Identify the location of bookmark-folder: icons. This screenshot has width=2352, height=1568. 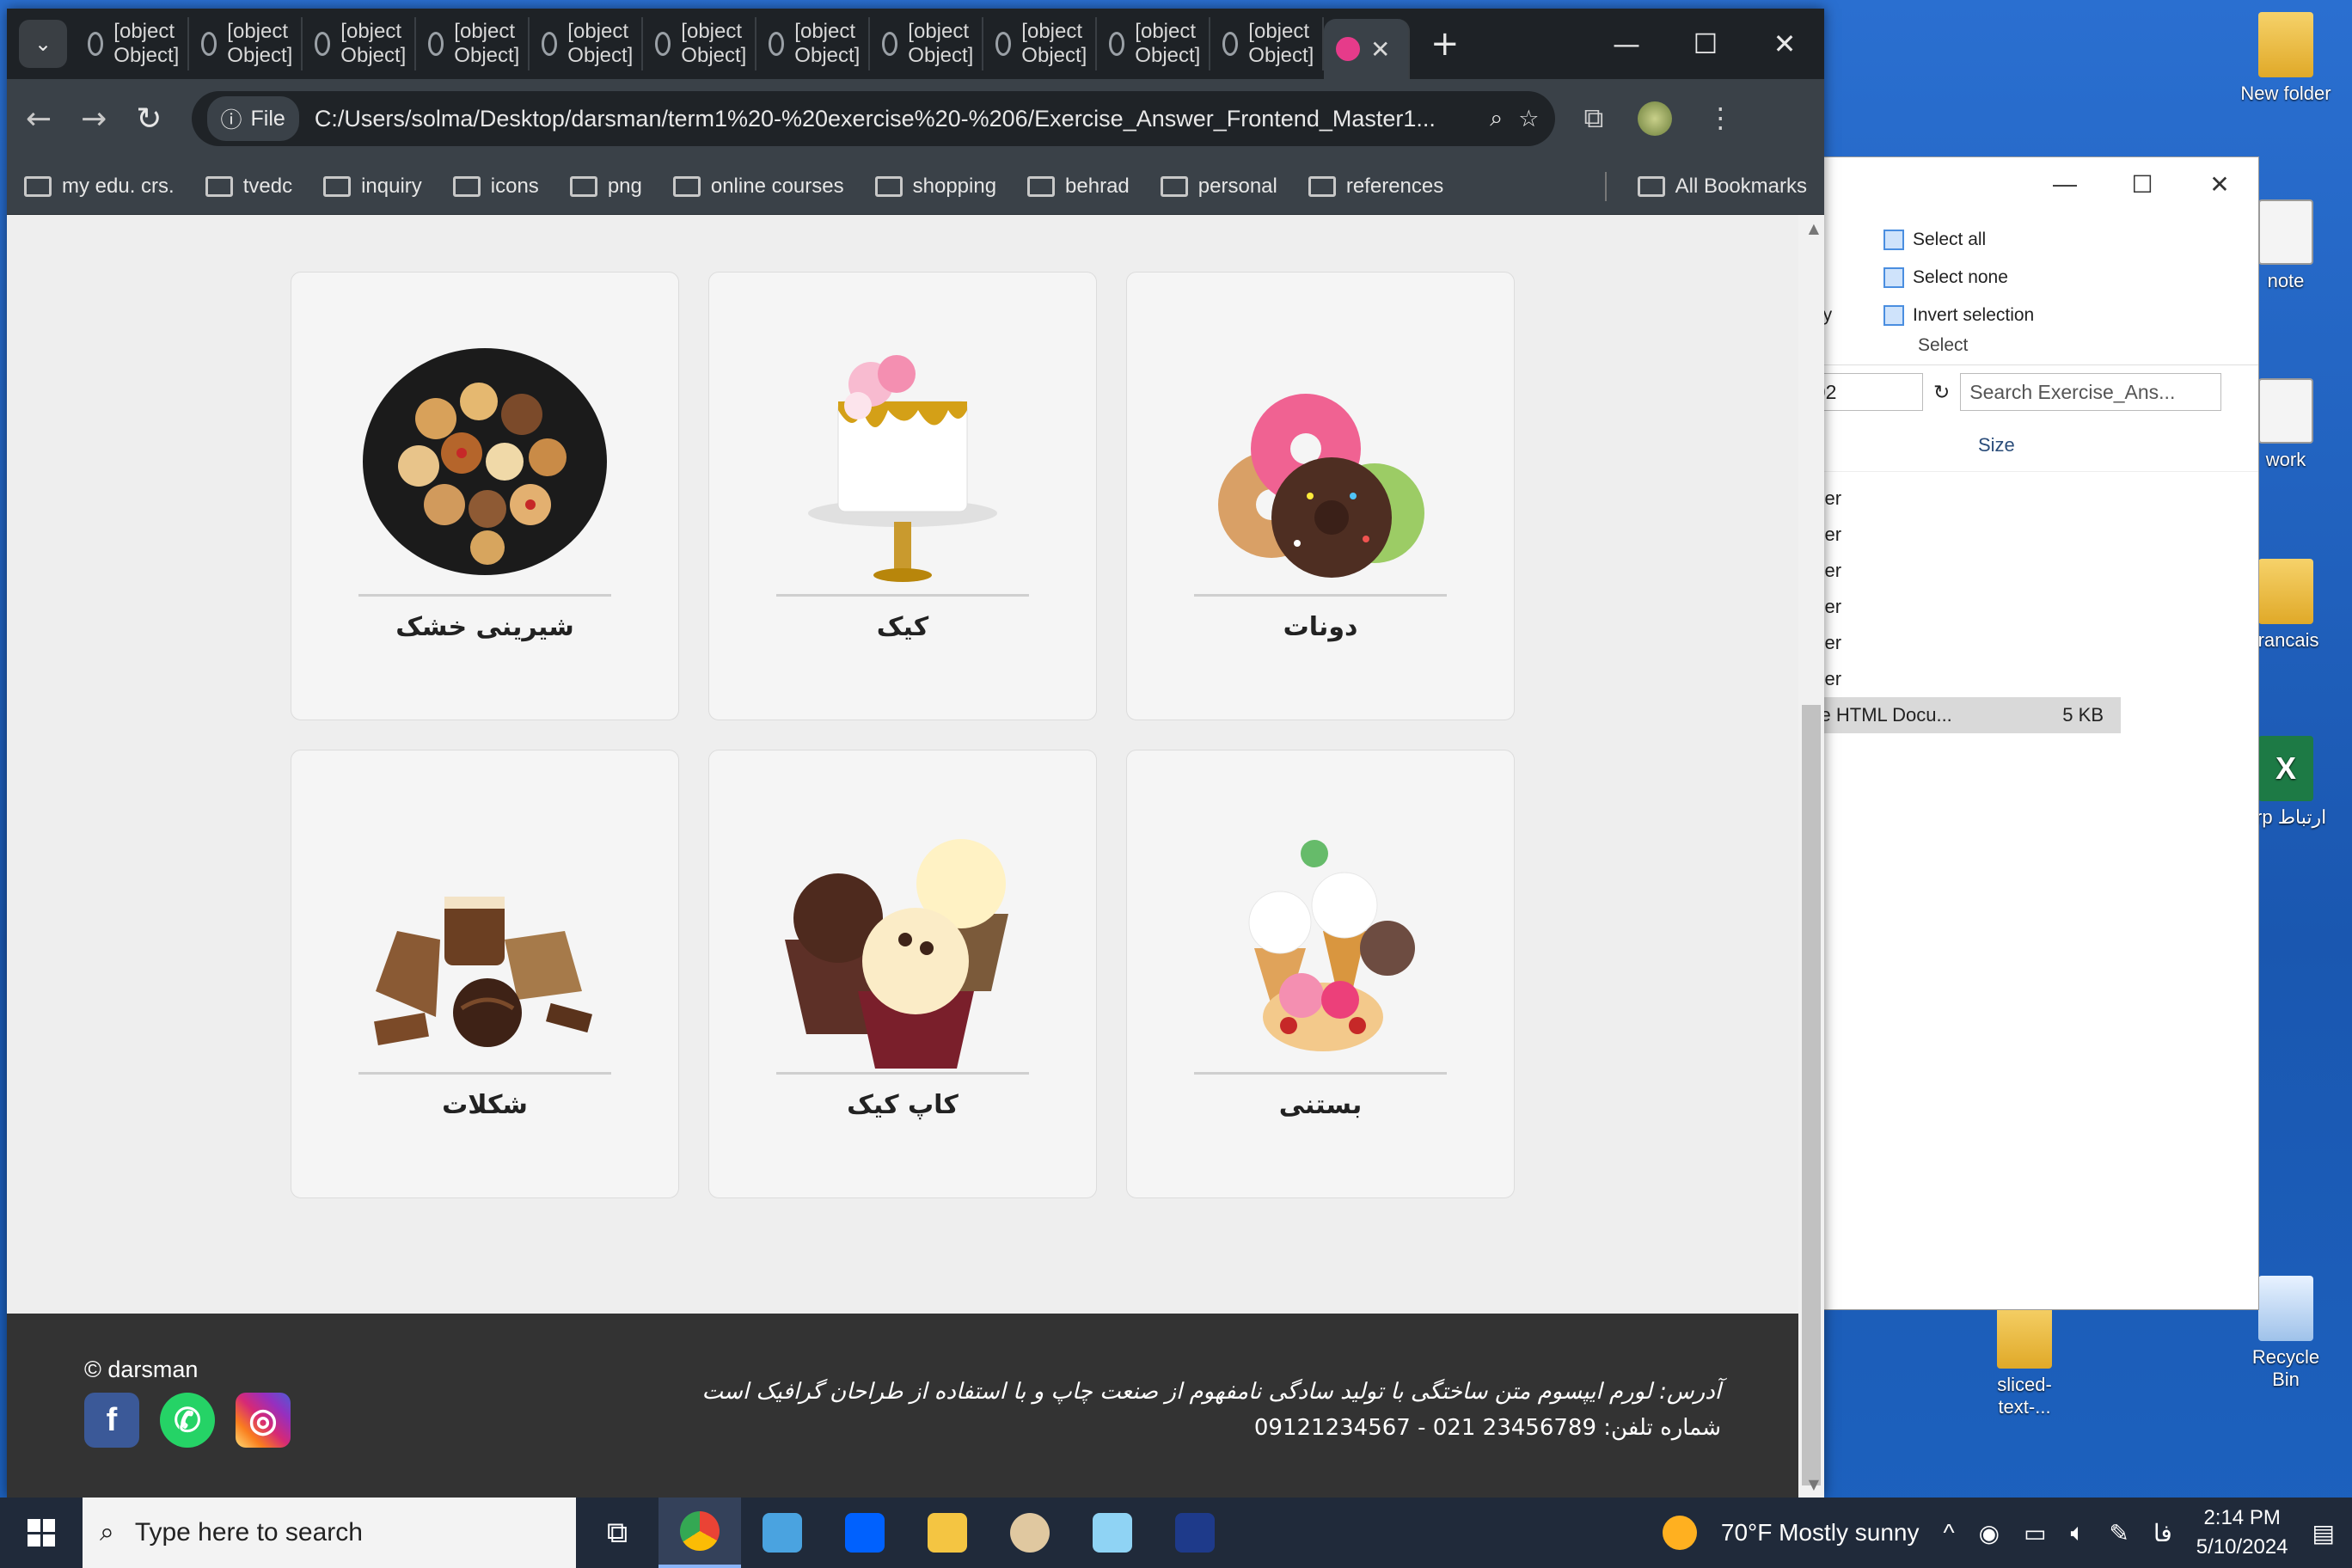
(495, 187).